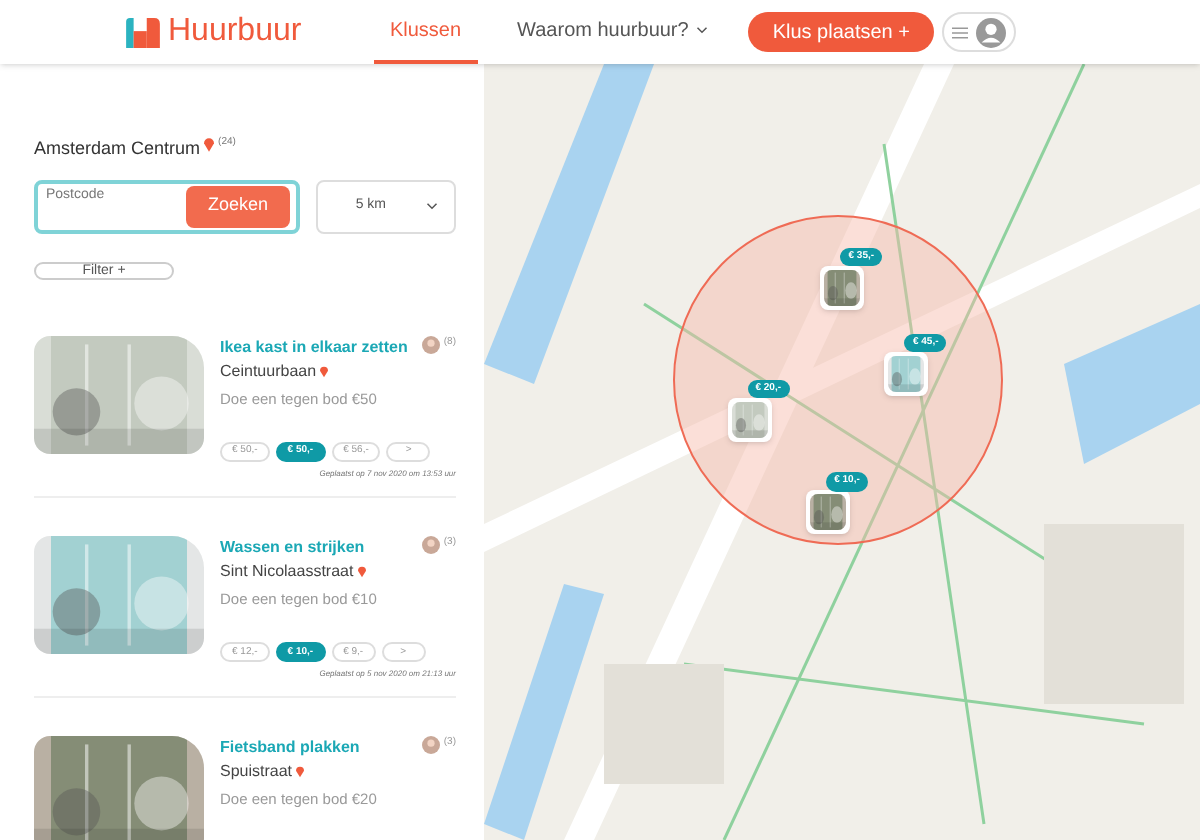  Describe the element at coordinates (841, 32) in the screenshot. I see `post-job-button: Klus plaatsen +` at that location.